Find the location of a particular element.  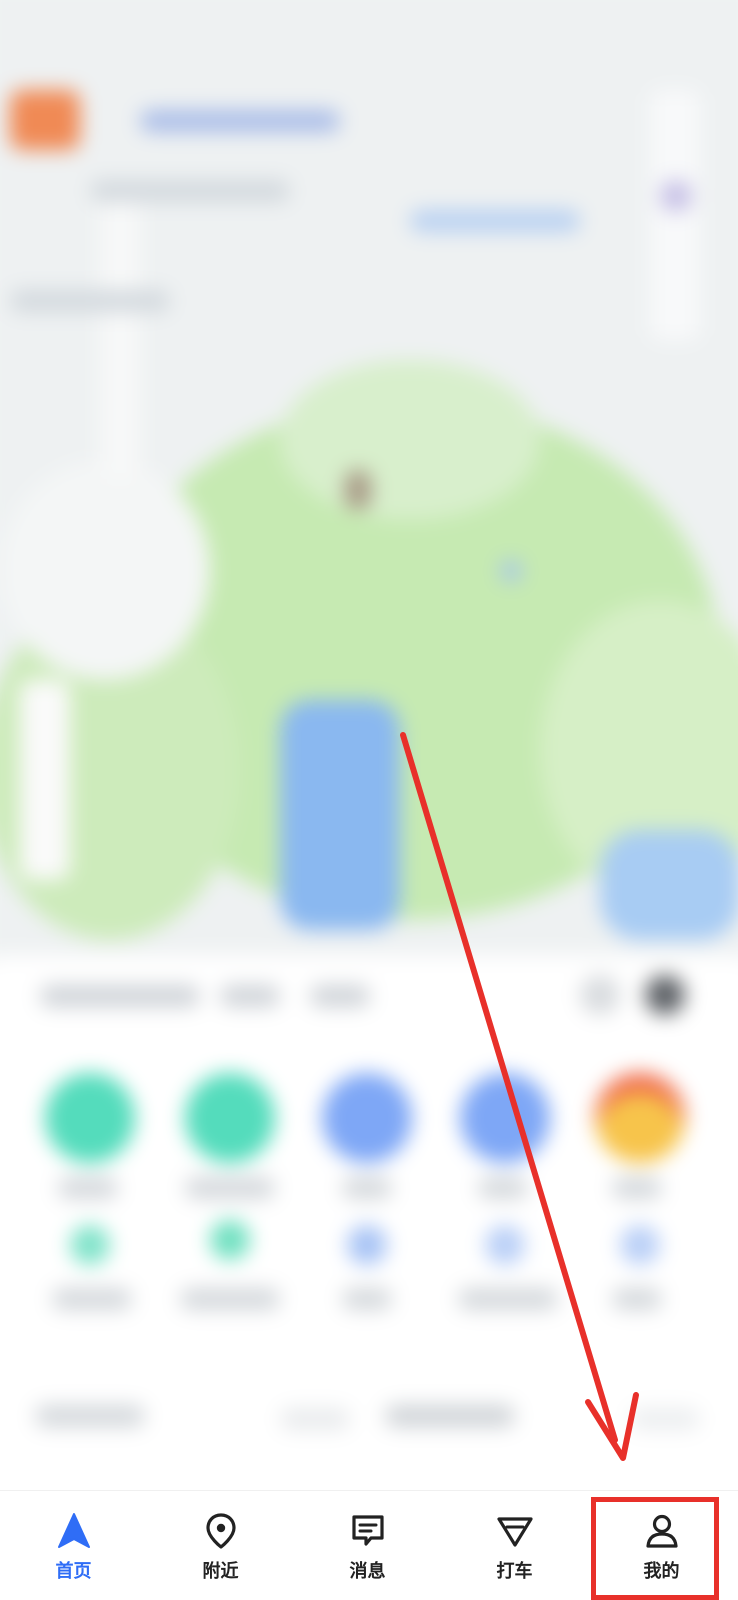

tab-label-home: 首页 is located at coordinates (73, 1571).